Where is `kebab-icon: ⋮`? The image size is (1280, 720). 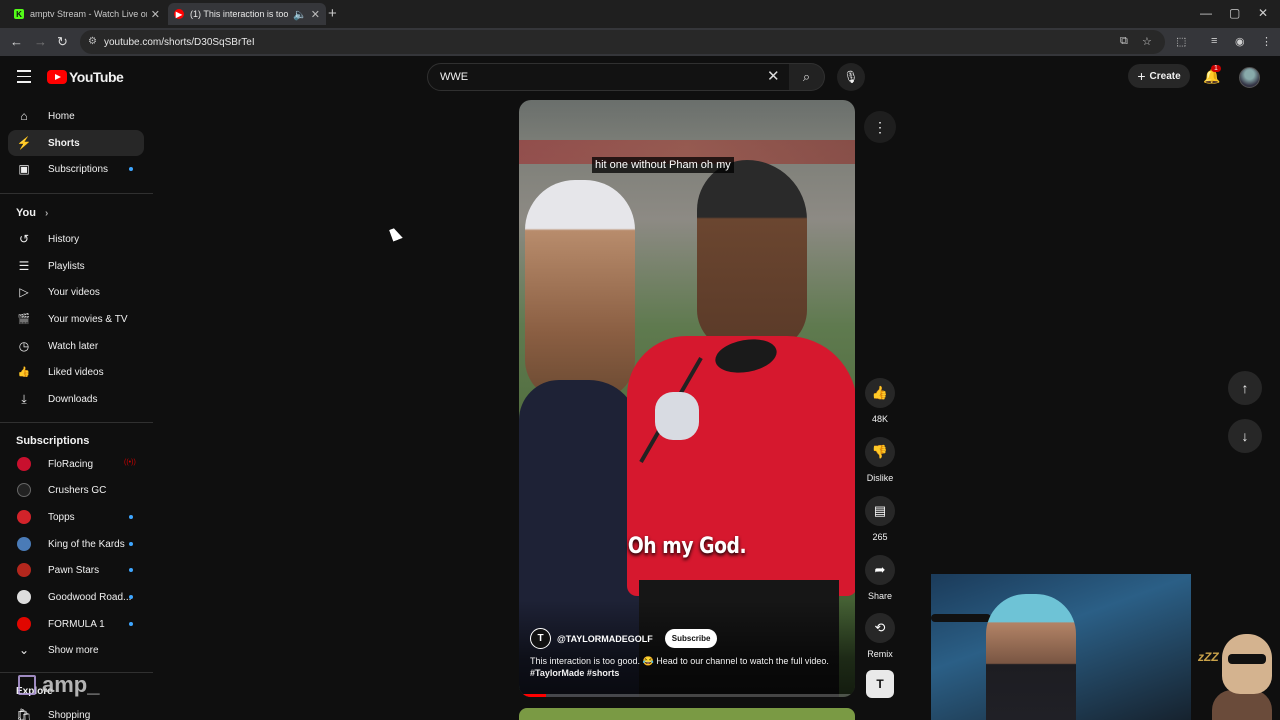 kebab-icon: ⋮ is located at coordinates (880, 126).